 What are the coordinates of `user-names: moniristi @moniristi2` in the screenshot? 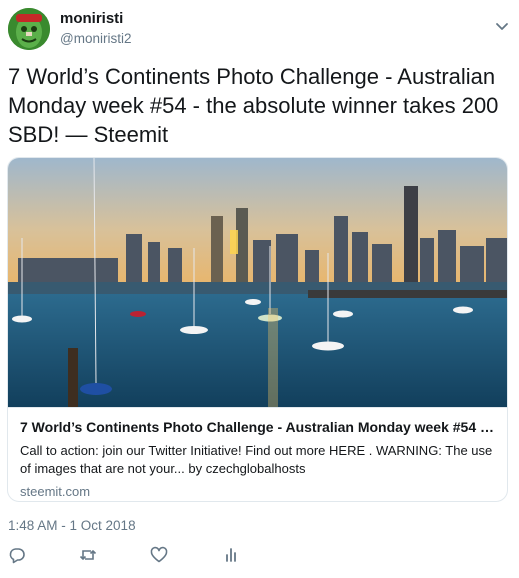 It's located at (95, 29).